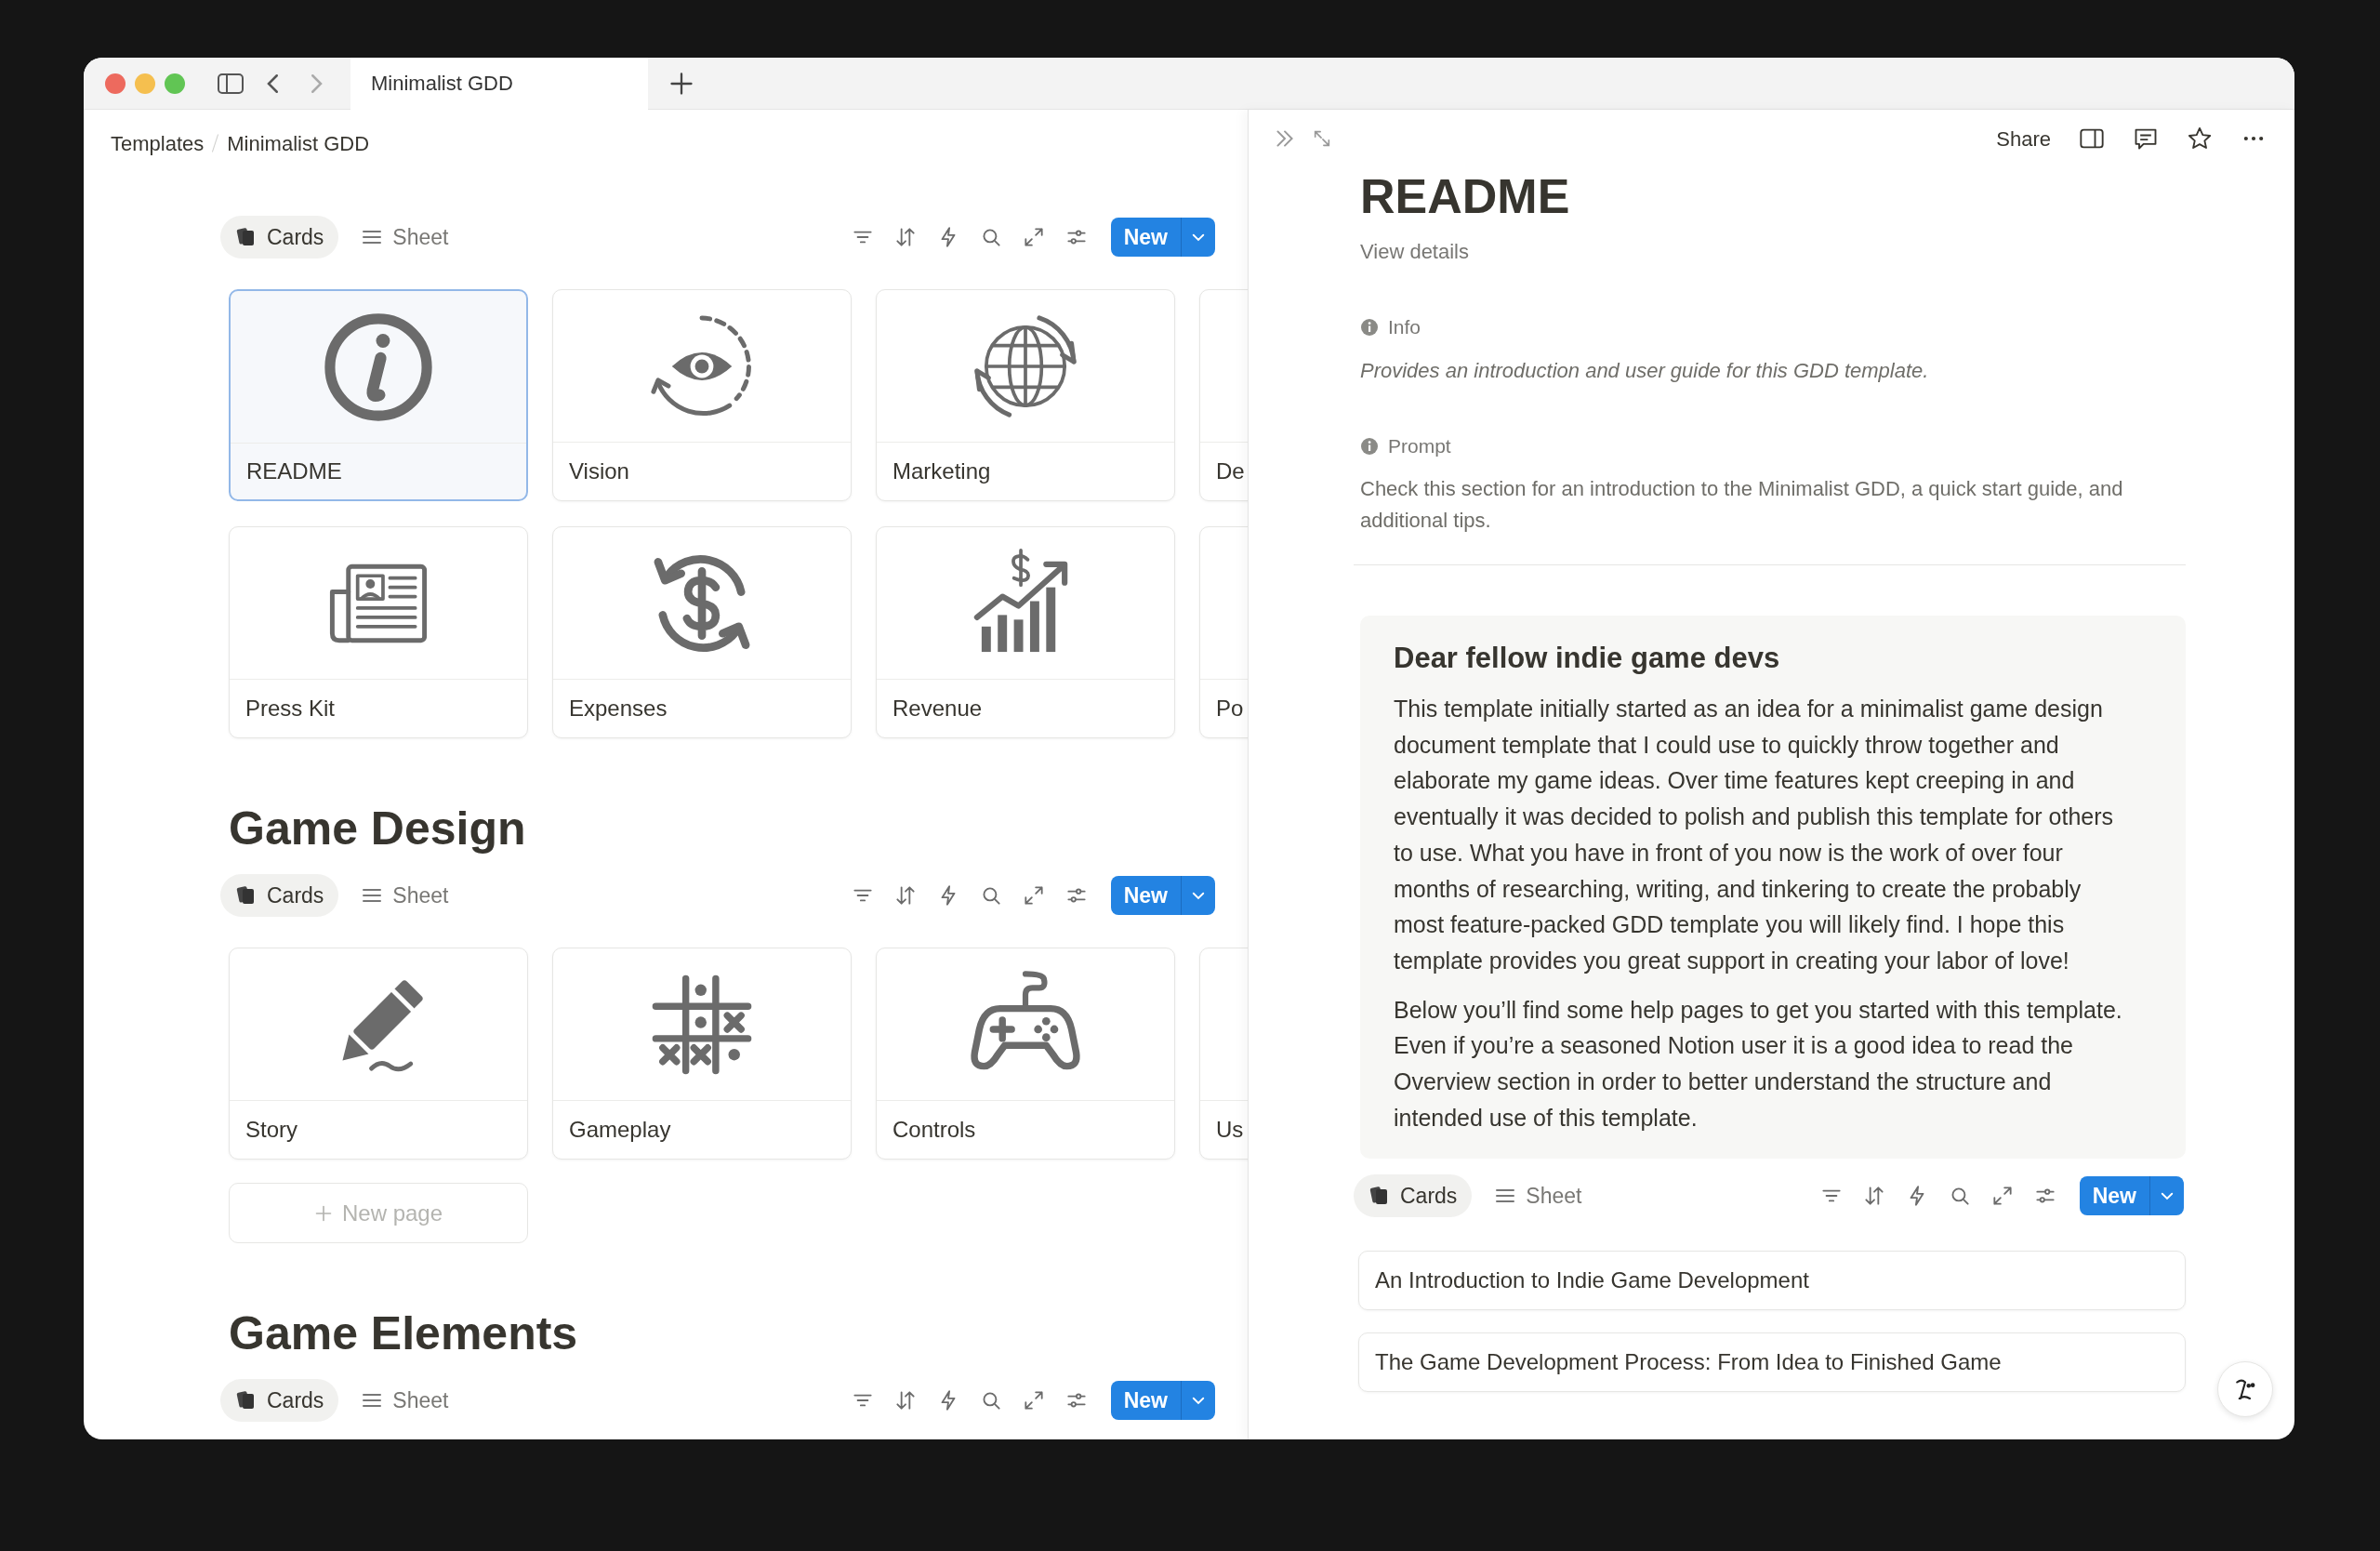  Describe the element at coordinates (941, 471) in the screenshot. I see `card-title: Marketing` at that location.